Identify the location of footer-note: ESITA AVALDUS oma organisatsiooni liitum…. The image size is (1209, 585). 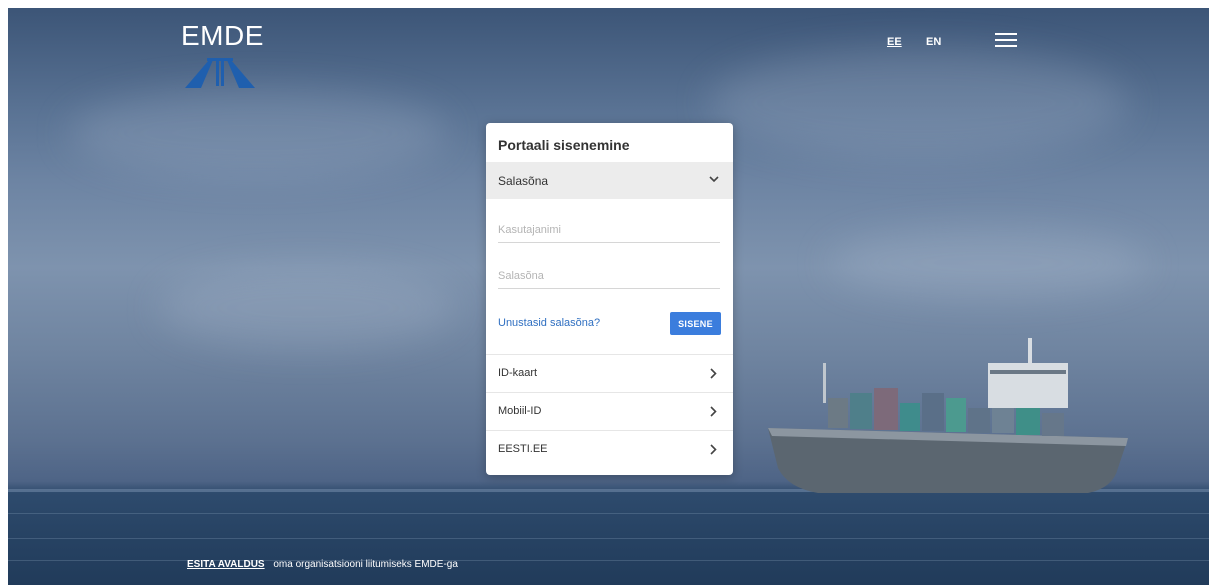
(322, 564).